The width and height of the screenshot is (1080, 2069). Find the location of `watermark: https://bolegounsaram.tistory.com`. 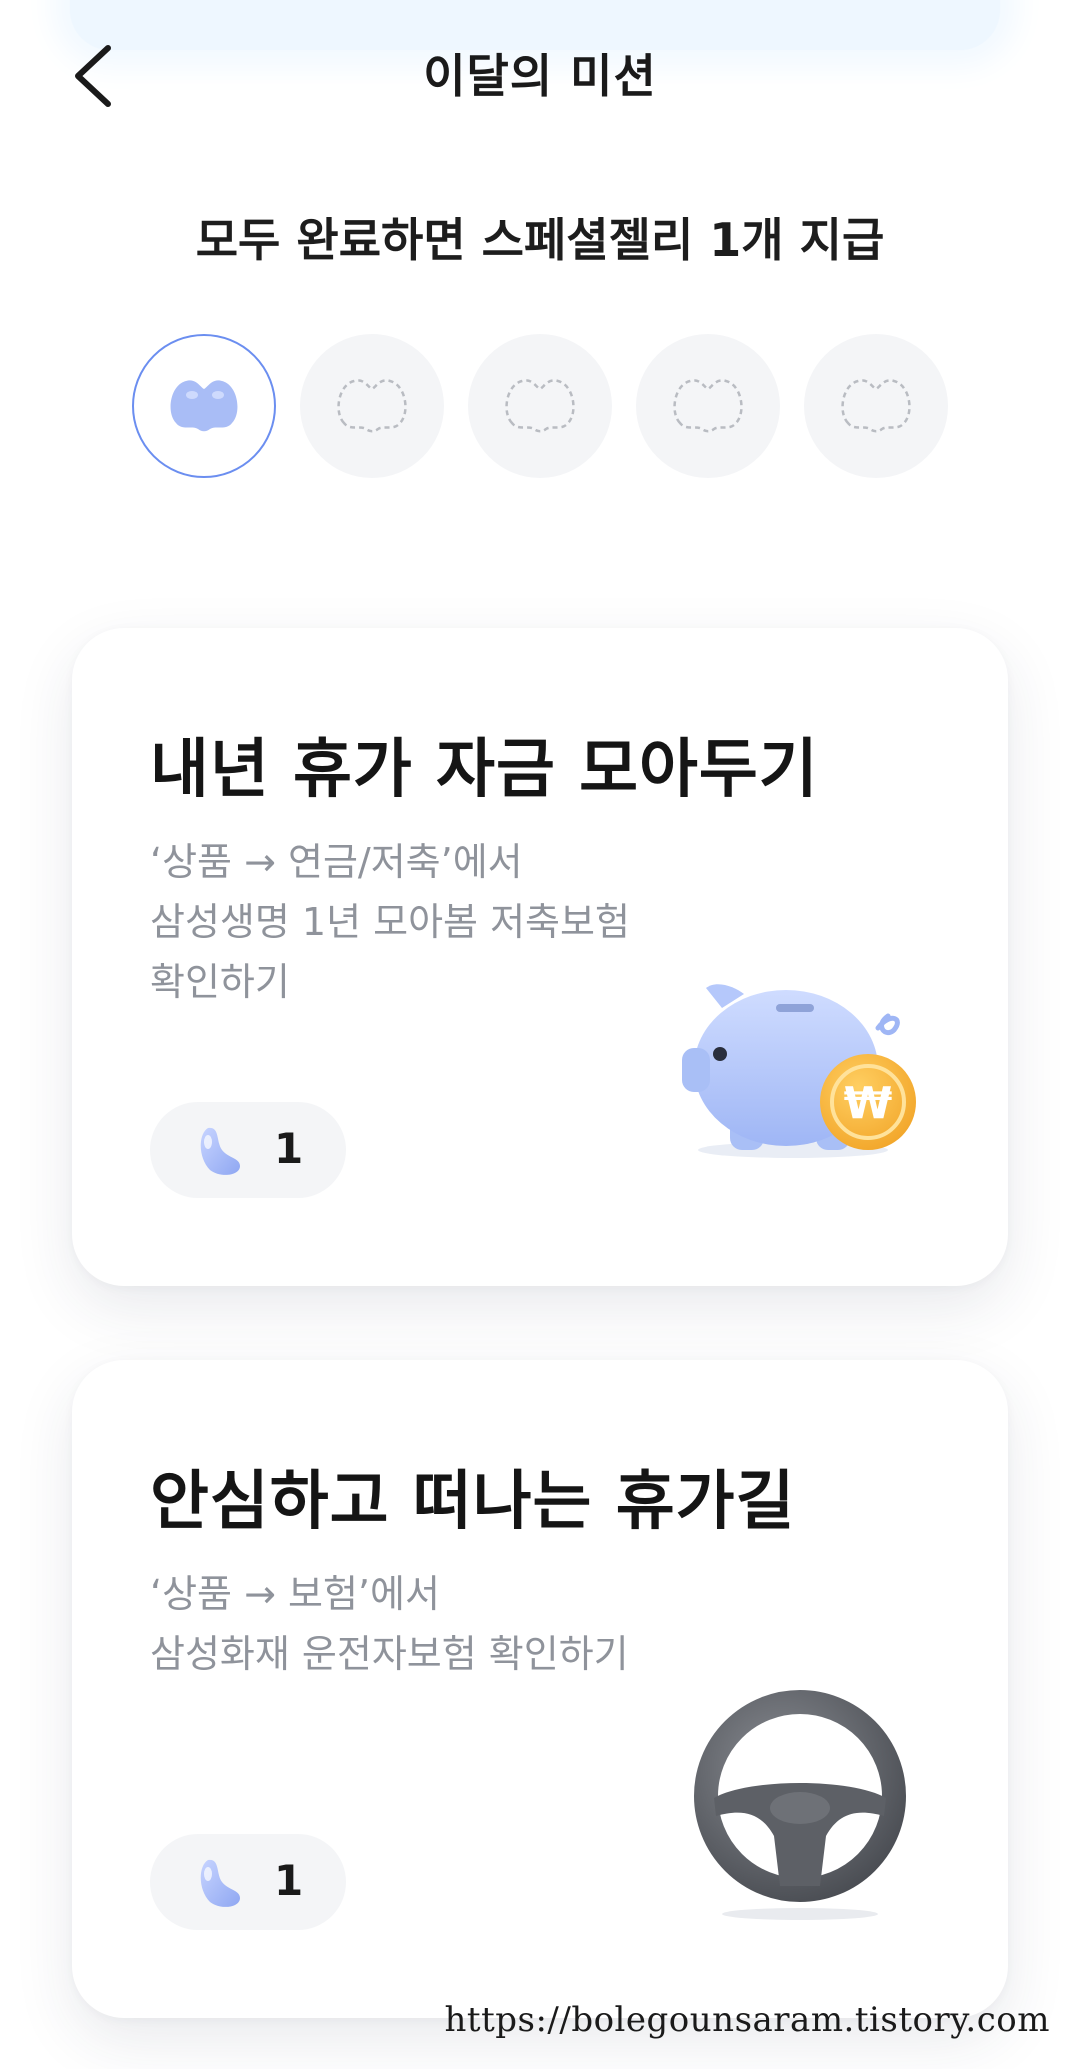

watermark: https://bolegounsaram.tistory.com is located at coordinates (747, 2020).